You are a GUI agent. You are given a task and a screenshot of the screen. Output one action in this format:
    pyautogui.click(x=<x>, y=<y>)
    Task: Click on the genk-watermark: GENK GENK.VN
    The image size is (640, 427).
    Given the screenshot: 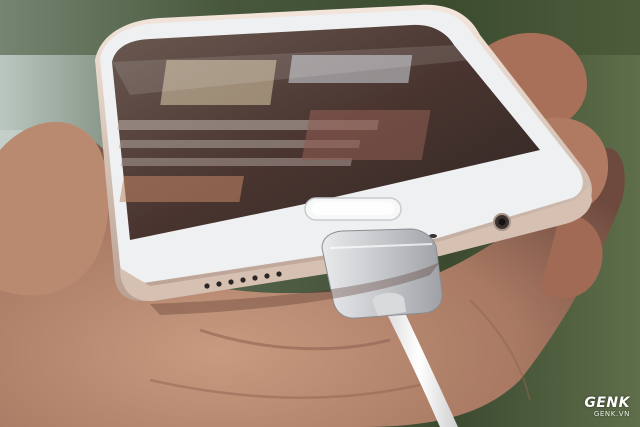 What is the action you would take?
    pyautogui.click(x=607, y=407)
    